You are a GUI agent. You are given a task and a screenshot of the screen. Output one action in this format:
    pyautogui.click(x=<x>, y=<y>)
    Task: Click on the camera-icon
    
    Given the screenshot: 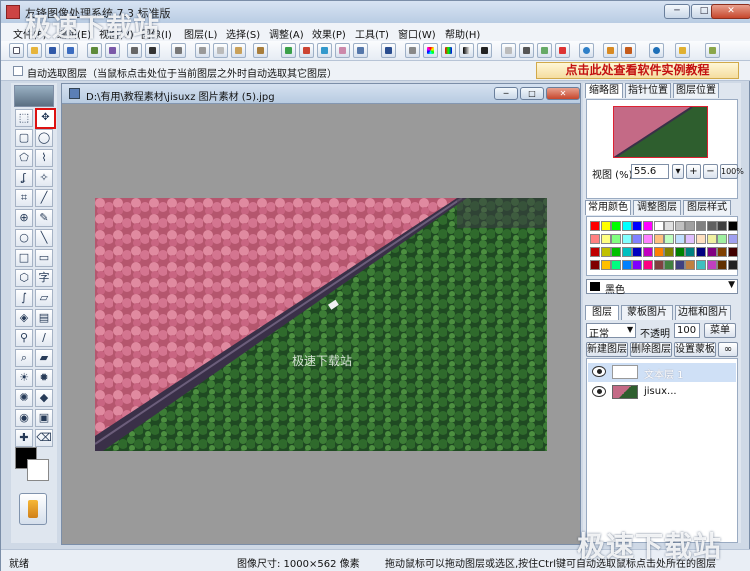 What is the action you would take?
    pyautogui.click(x=152, y=50)
    